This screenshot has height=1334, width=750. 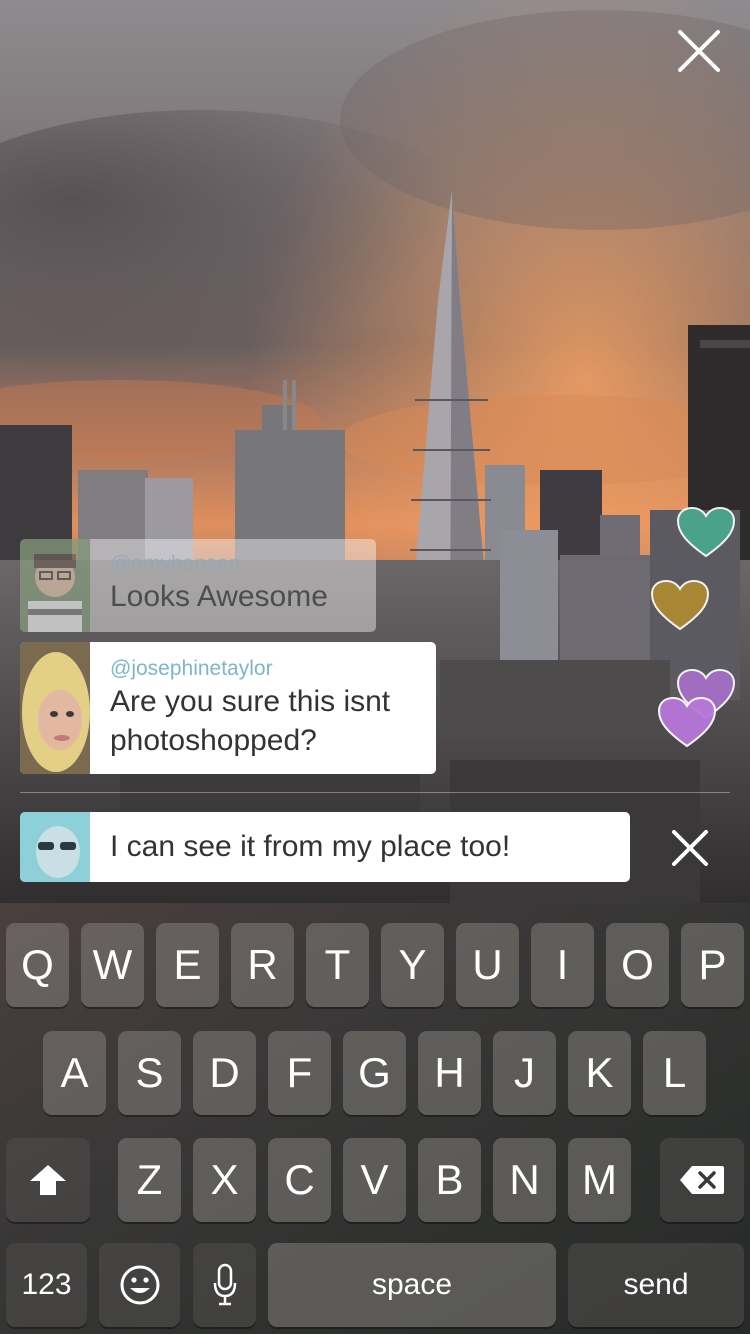 What do you see at coordinates (412, 965) in the screenshot?
I see `key-y: Y` at bounding box center [412, 965].